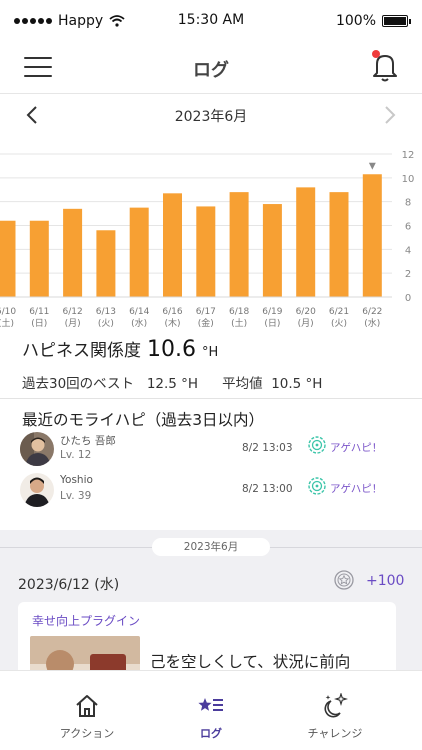  What do you see at coordinates (211, 547) in the screenshot?
I see `month-pill: 2023年6月` at bounding box center [211, 547].